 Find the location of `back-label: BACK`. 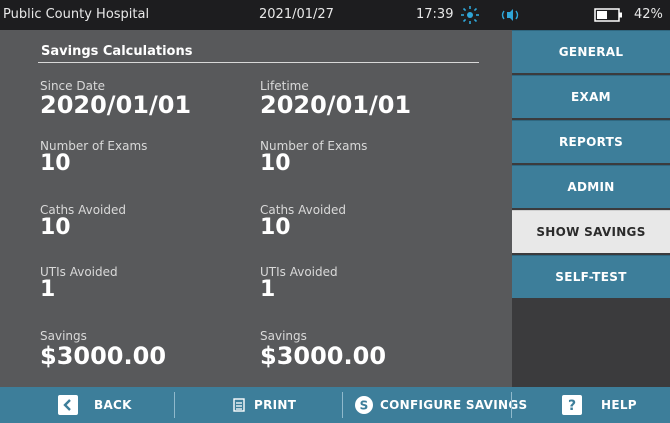

back-label: BACK is located at coordinates (113, 405).